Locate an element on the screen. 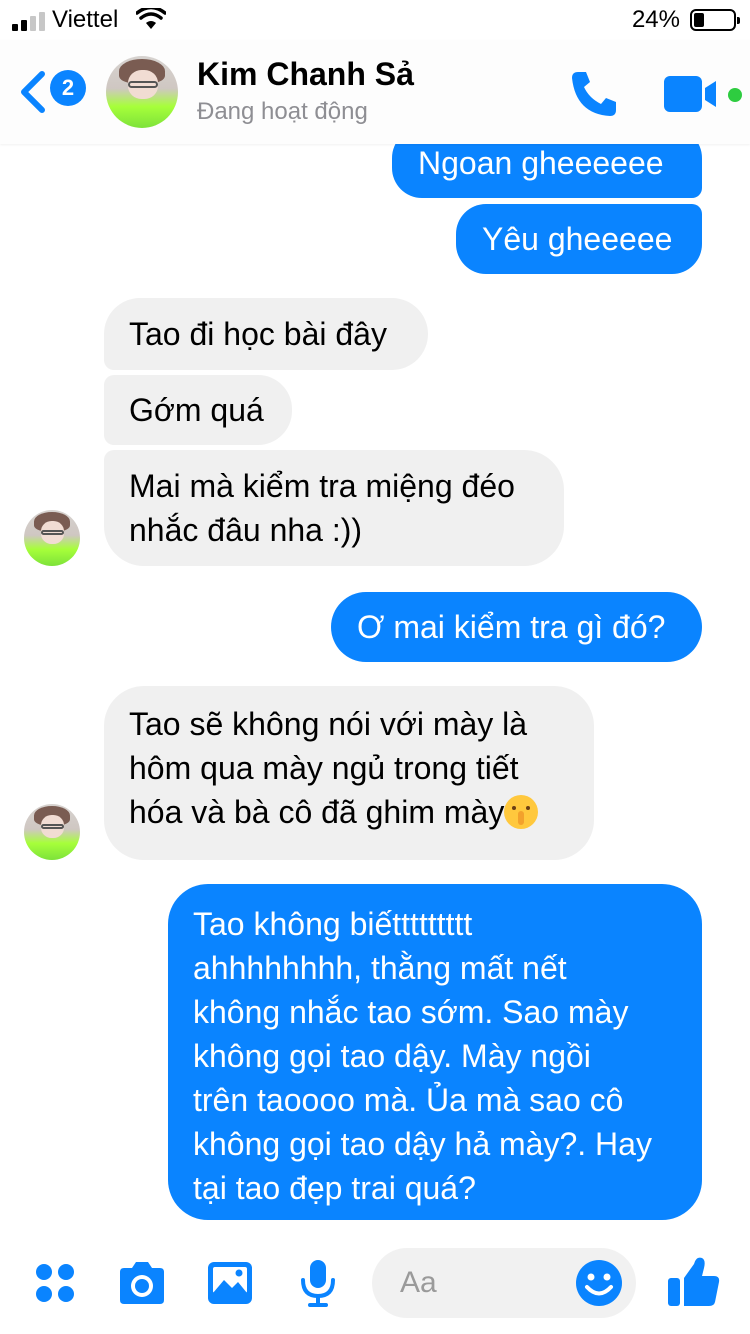 The height and width of the screenshot is (1334, 750). message-bubble-incoming: Gớm quá is located at coordinates (198, 410).